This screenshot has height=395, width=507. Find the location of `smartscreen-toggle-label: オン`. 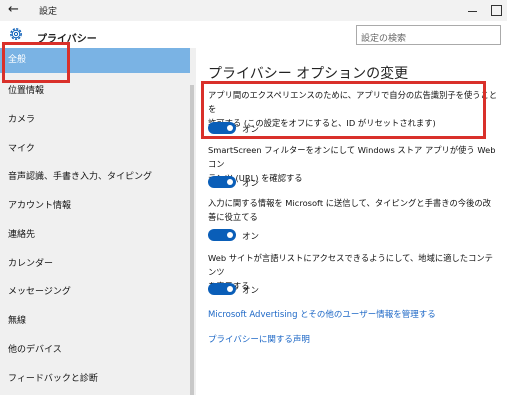

smartscreen-toggle-label: オン is located at coordinates (251, 184).